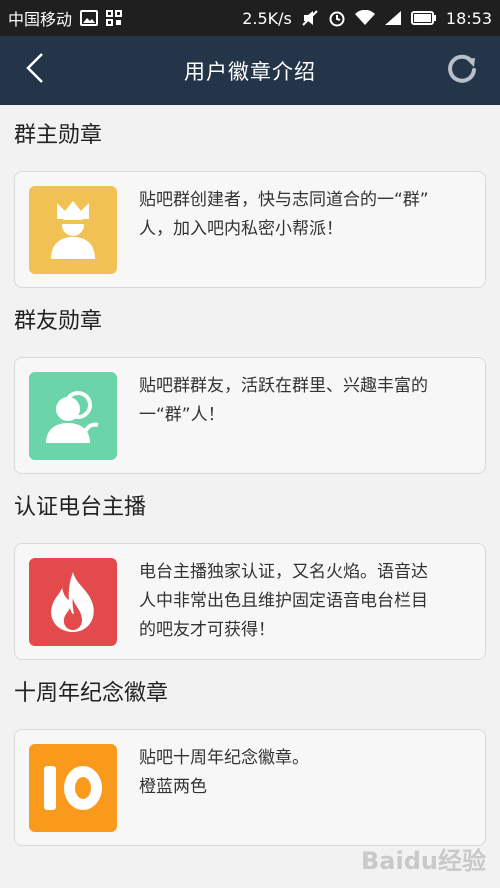  What do you see at coordinates (310, 18) in the screenshot?
I see `mute-icon` at bounding box center [310, 18].